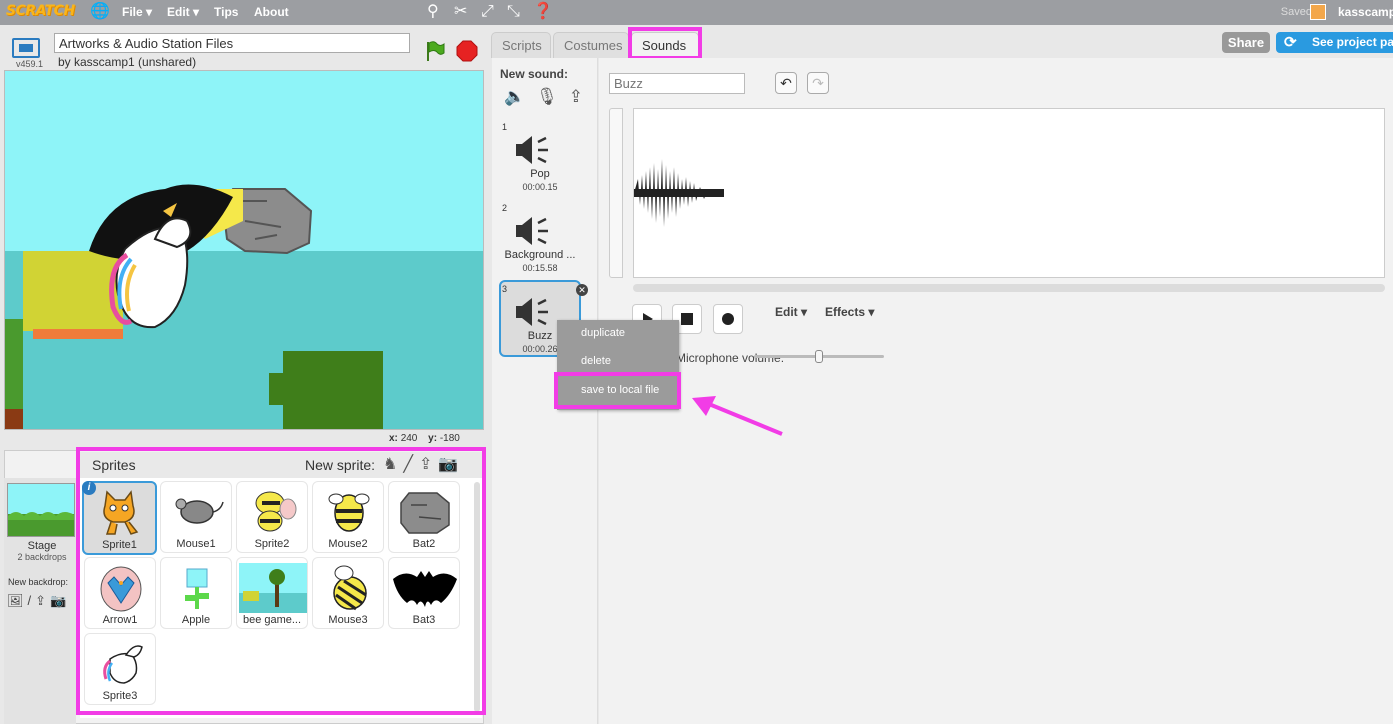 This screenshot has height=724, width=1393. What do you see at coordinates (38, 582) in the screenshot?
I see `new-backdrop-label: New backdrop:` at bounding box center [38, 582].